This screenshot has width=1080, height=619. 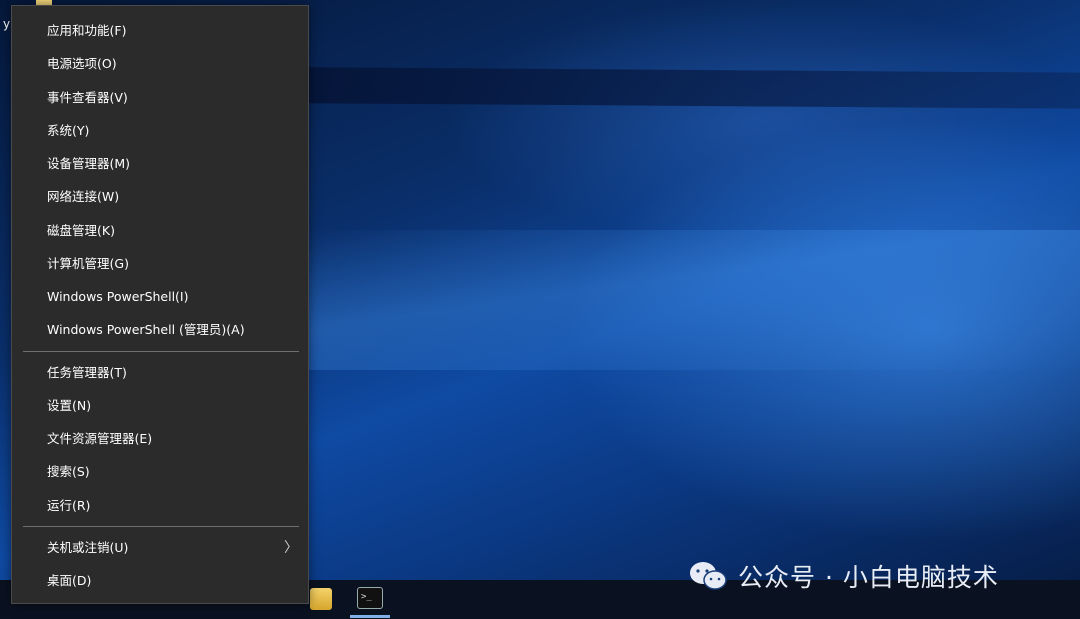 I want to click on wechat-icon, so click(x=708, y=576).